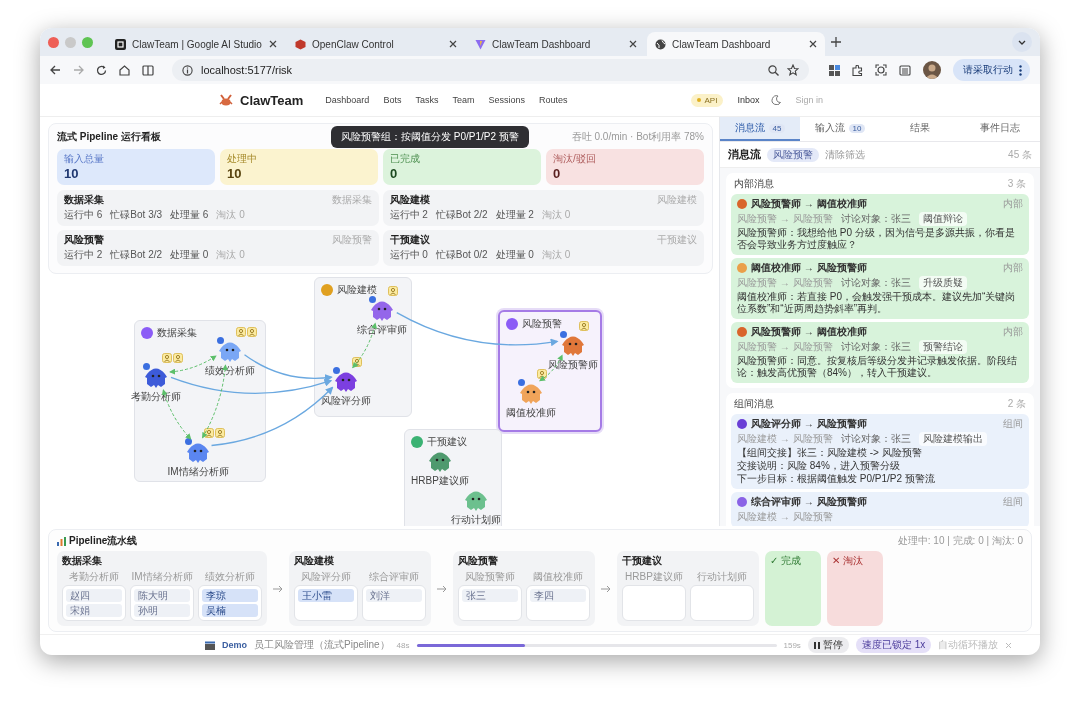 The height and width of the screenshot is (707, 1080). I want to click on employee-chip: 李琼, so click(230, 595).